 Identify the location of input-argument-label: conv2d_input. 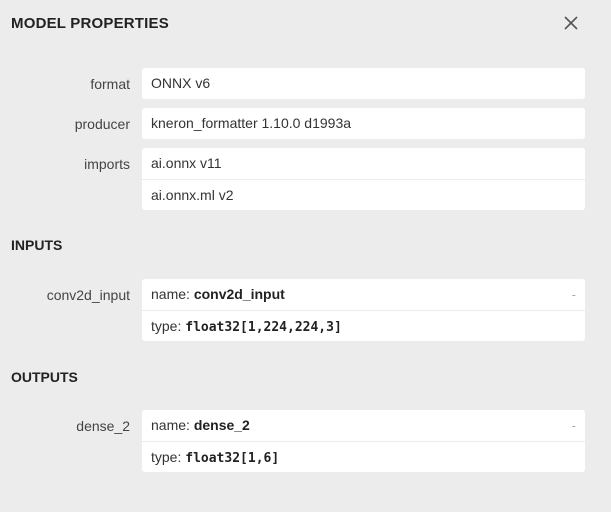
(88, 295).